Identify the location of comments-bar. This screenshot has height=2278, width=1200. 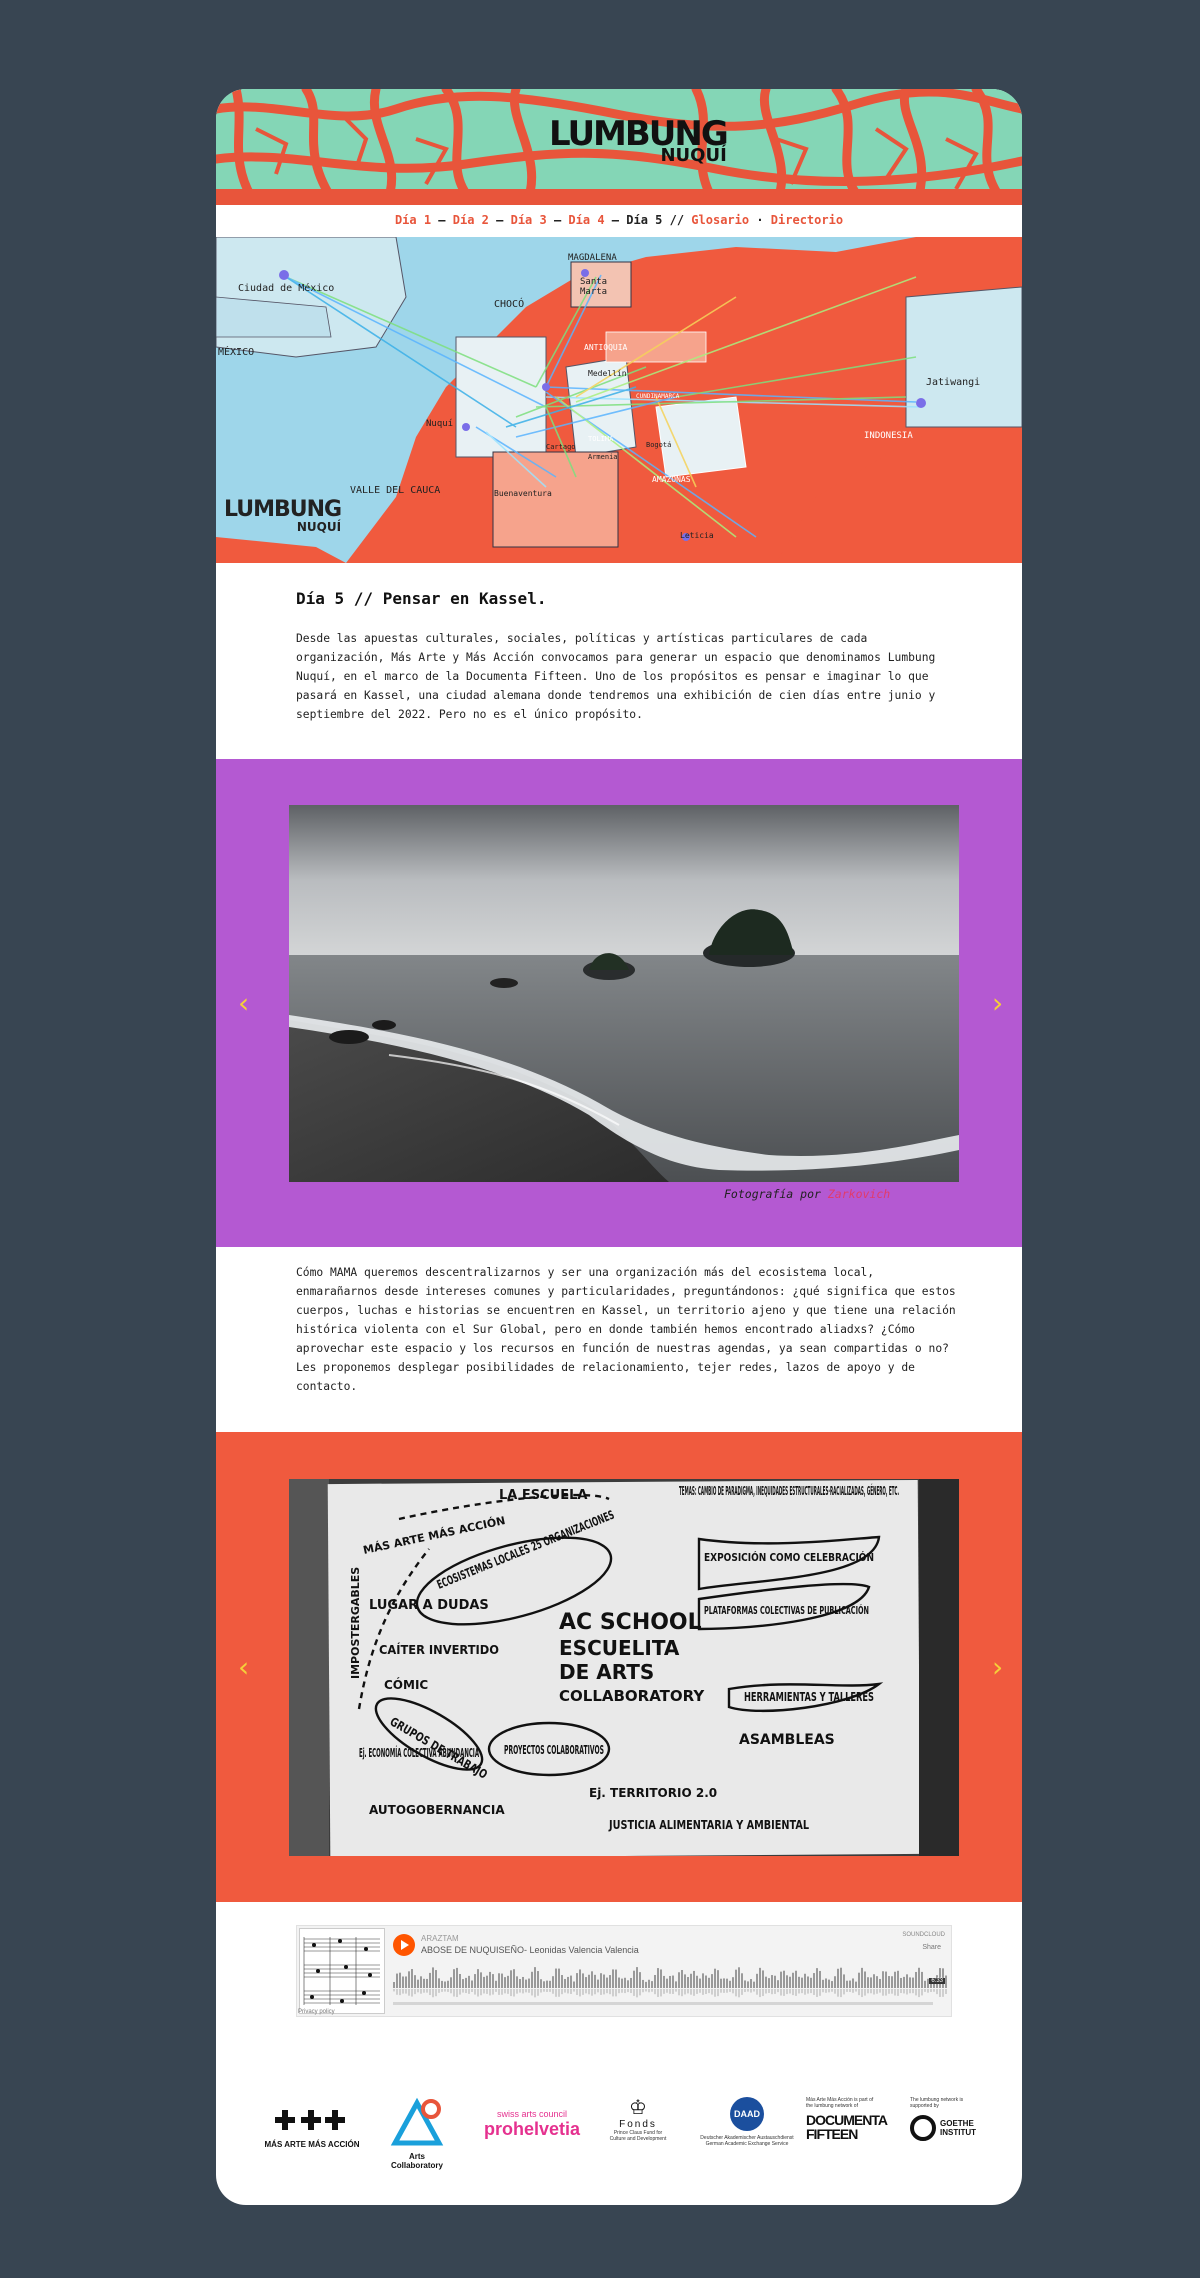
(663, 2003).